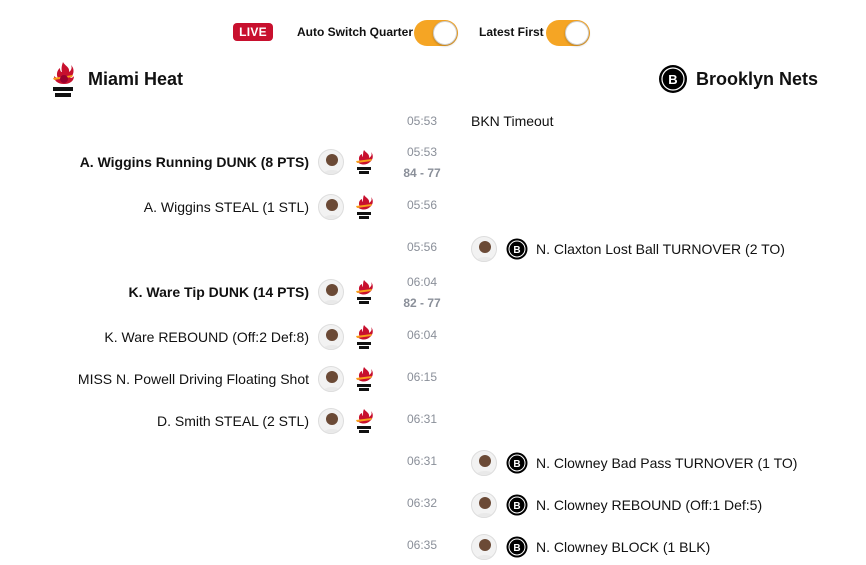  I want to click on live-badge: LIVE, so click(253, 32).